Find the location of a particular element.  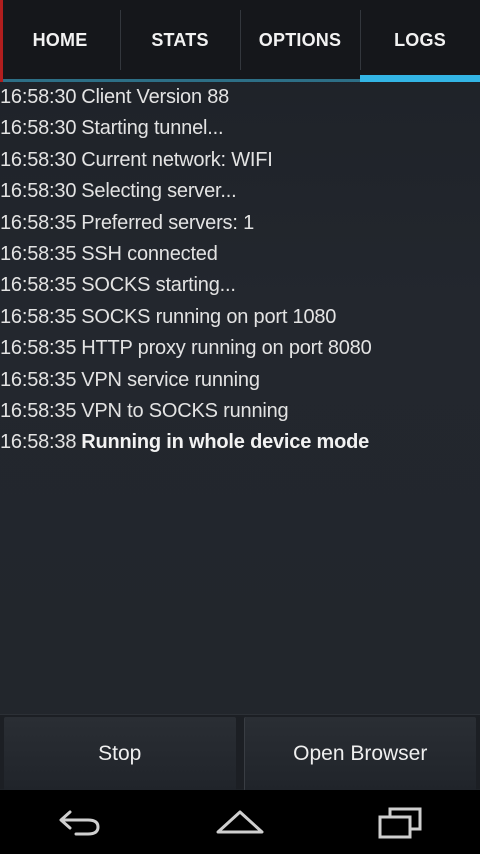

log-message: Running in whole device mode is located at coordinates (225, 442).